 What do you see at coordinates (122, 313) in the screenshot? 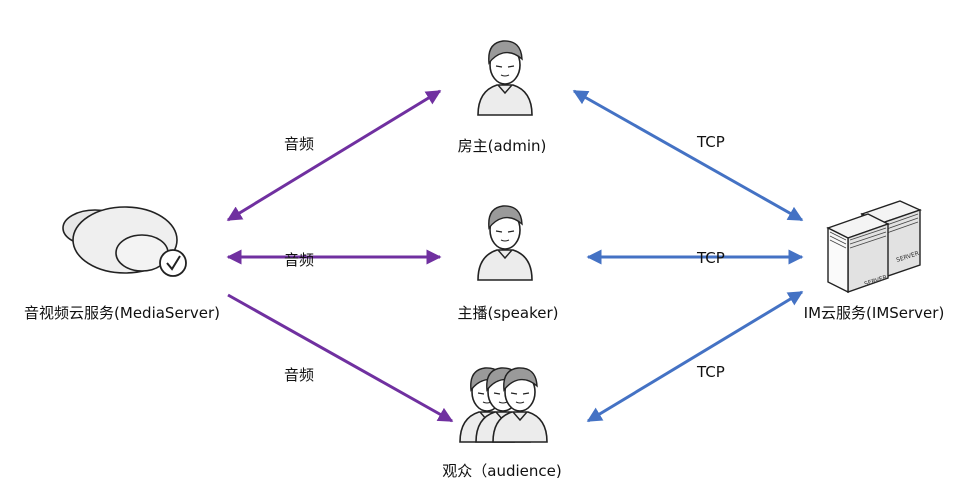
I see `media-server-label: 音视频云服务(MediaServer)` at bounding box center [122, 313].